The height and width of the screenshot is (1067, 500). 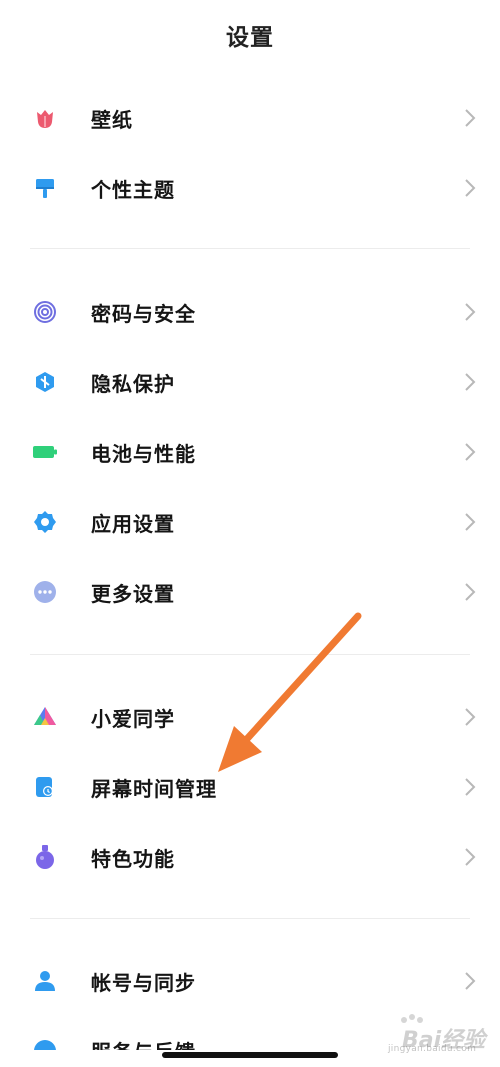 I want to click on privacy-shield-icon, so click(x=45, y=382).